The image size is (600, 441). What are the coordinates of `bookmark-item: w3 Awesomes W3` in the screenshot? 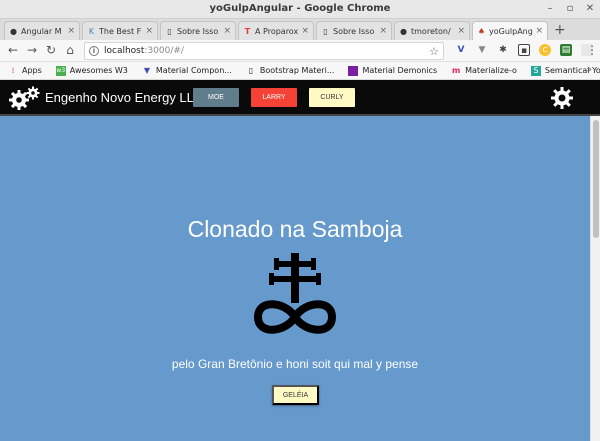 It's located at (91, 70).